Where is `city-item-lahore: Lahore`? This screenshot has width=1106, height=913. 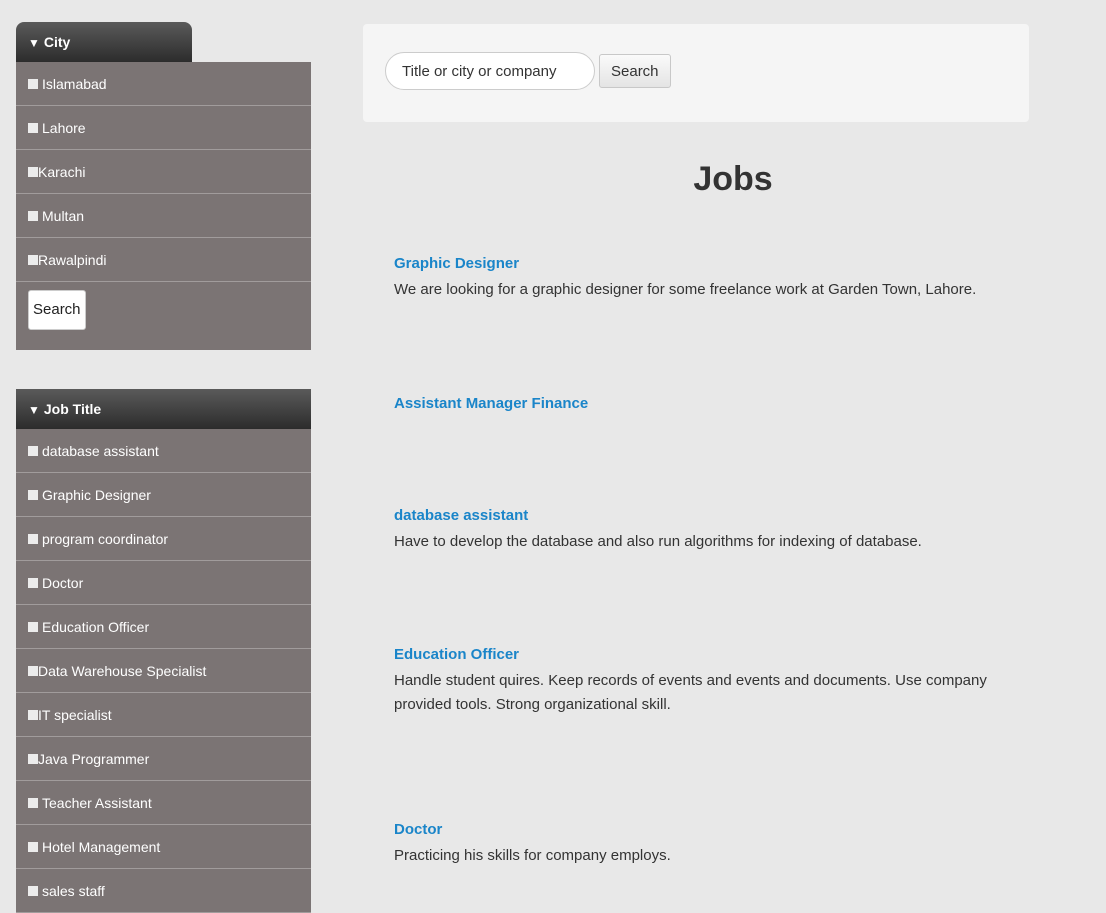 city-item-lahore: Lahore is located at coordinates (163, 128).